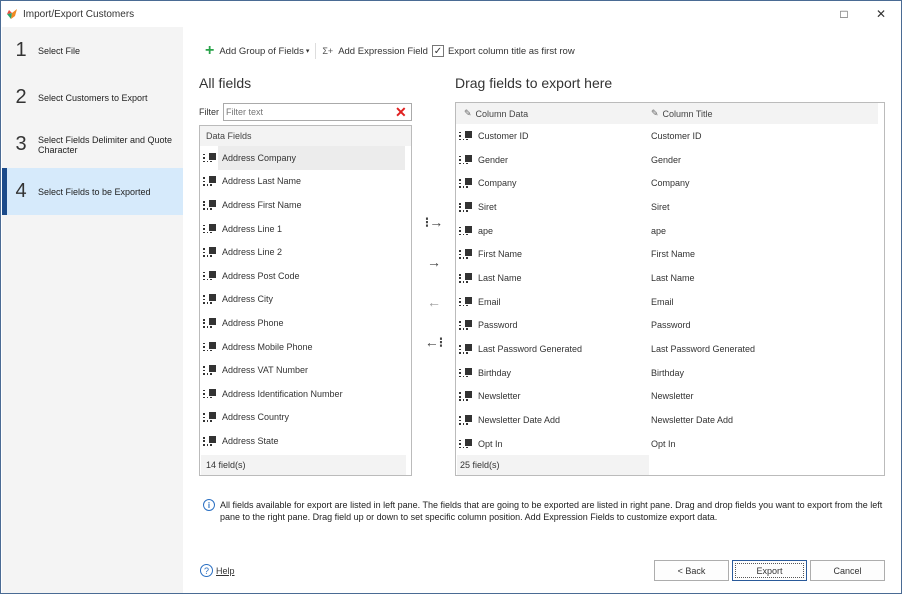  I want to click on export-field-row: Newsletter Newsletter, so click(670, 397).